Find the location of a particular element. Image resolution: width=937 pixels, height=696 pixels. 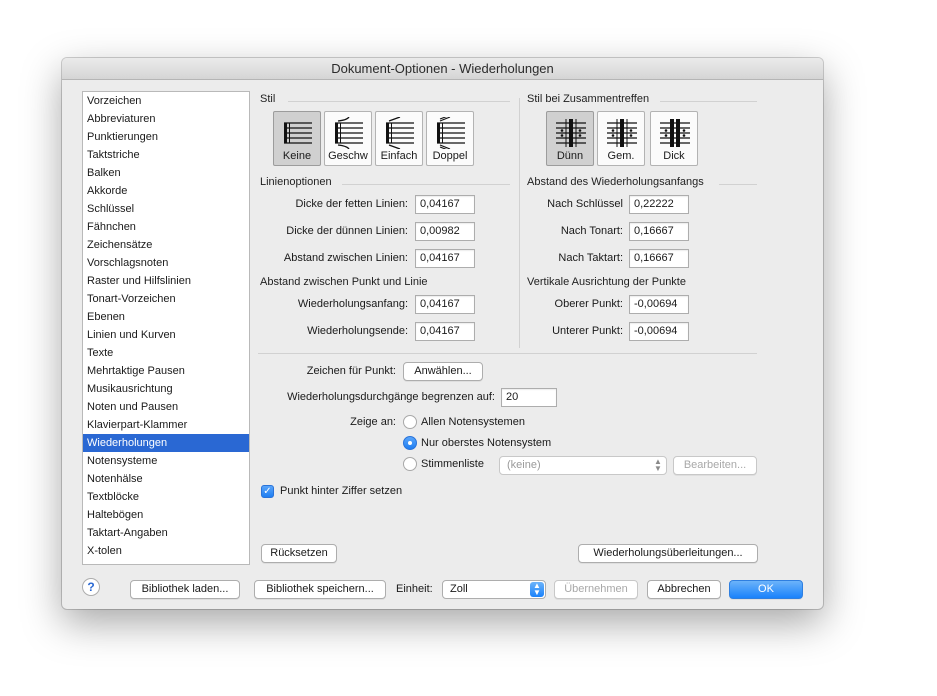

ruecksetzen-button: Rücksetzen is located at coordinates (299, 553).